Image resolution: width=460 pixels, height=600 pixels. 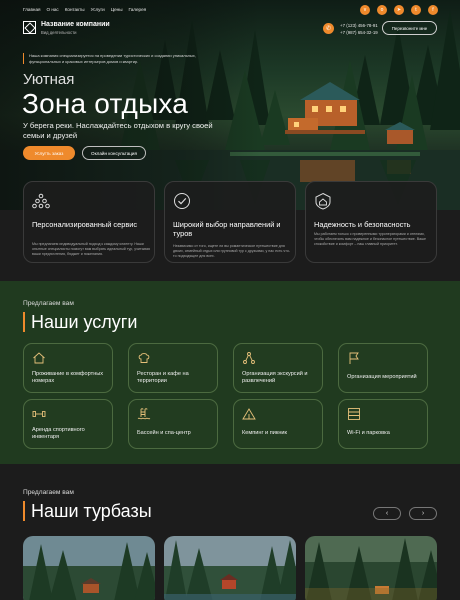 I want to click on order-button: Услугть заказ, so click(x=49, y=153).